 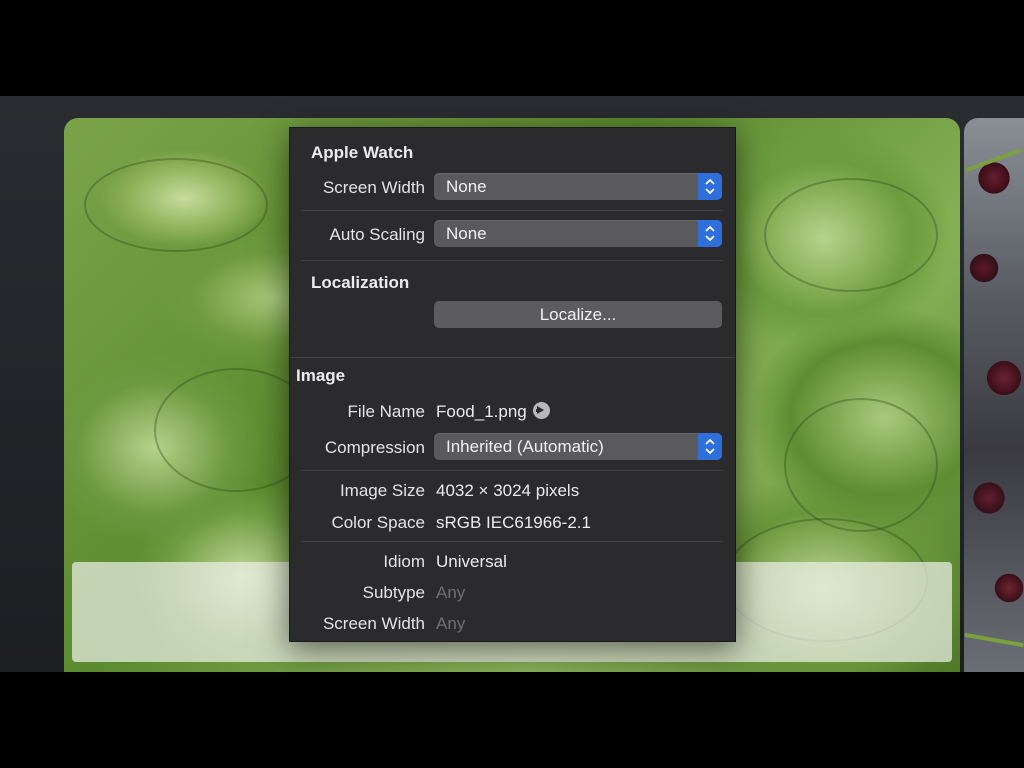 What do you see at coordinates (466, 186) in the screenshot?
I see `screen-width-value: None` at bounding box center [466, 186].